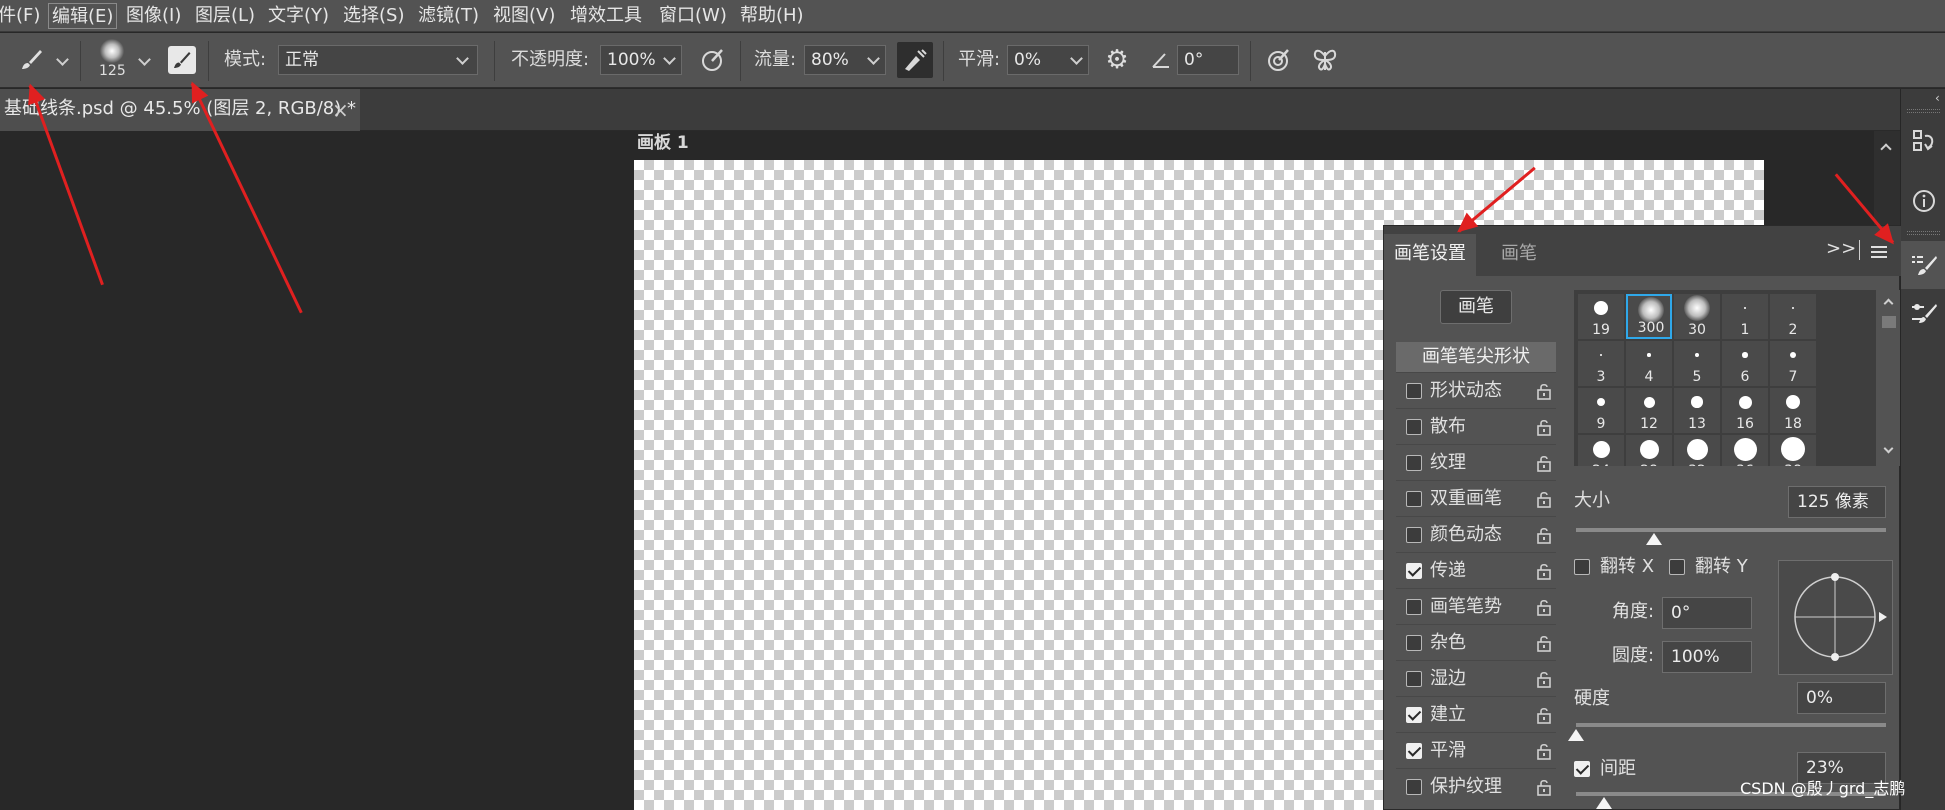 This screenshot has width=1945, height=810. I want to click on menu-plugins: 增效工具, so click(606, 16).